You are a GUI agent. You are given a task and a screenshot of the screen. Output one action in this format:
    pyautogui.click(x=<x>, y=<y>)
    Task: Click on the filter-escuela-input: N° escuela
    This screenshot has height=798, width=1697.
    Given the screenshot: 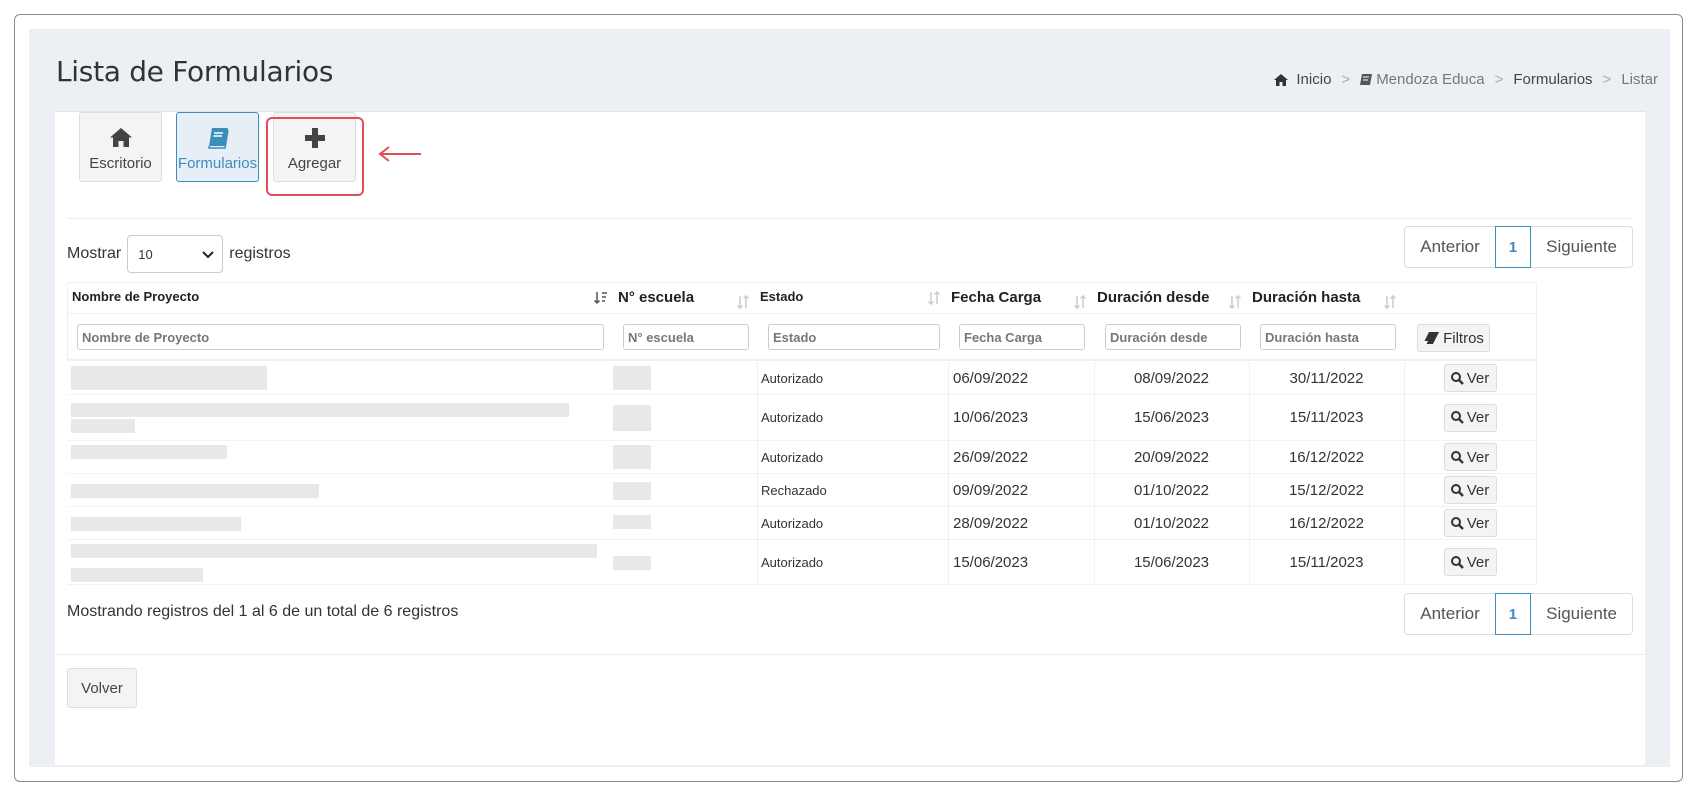 What is the action you would take?
    pyautogui.click(x=686, y=337)
    